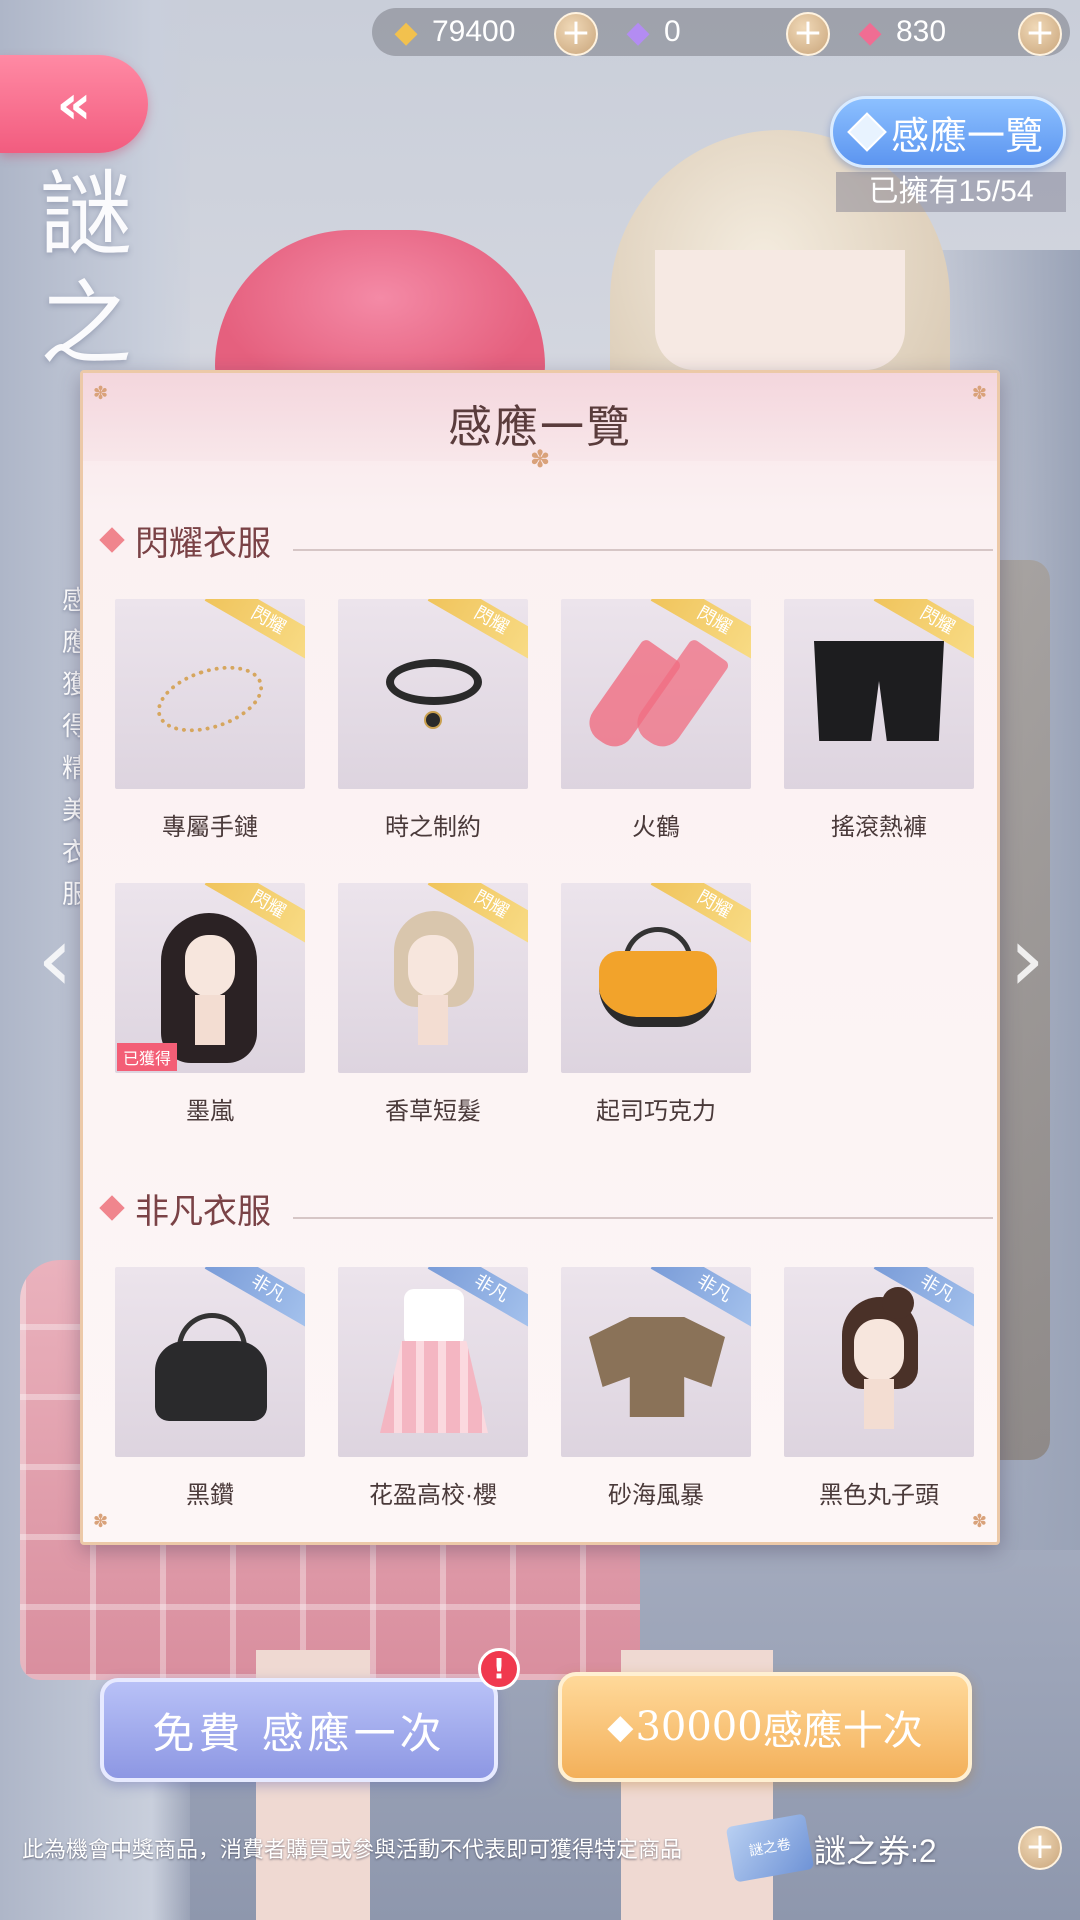 Image resolution: width=1080 pixels, height=1920 pixels. Describe the element at coordinates (951, 192) in the screenshot. I see `owned-count: 已擁有15/54` at that location.